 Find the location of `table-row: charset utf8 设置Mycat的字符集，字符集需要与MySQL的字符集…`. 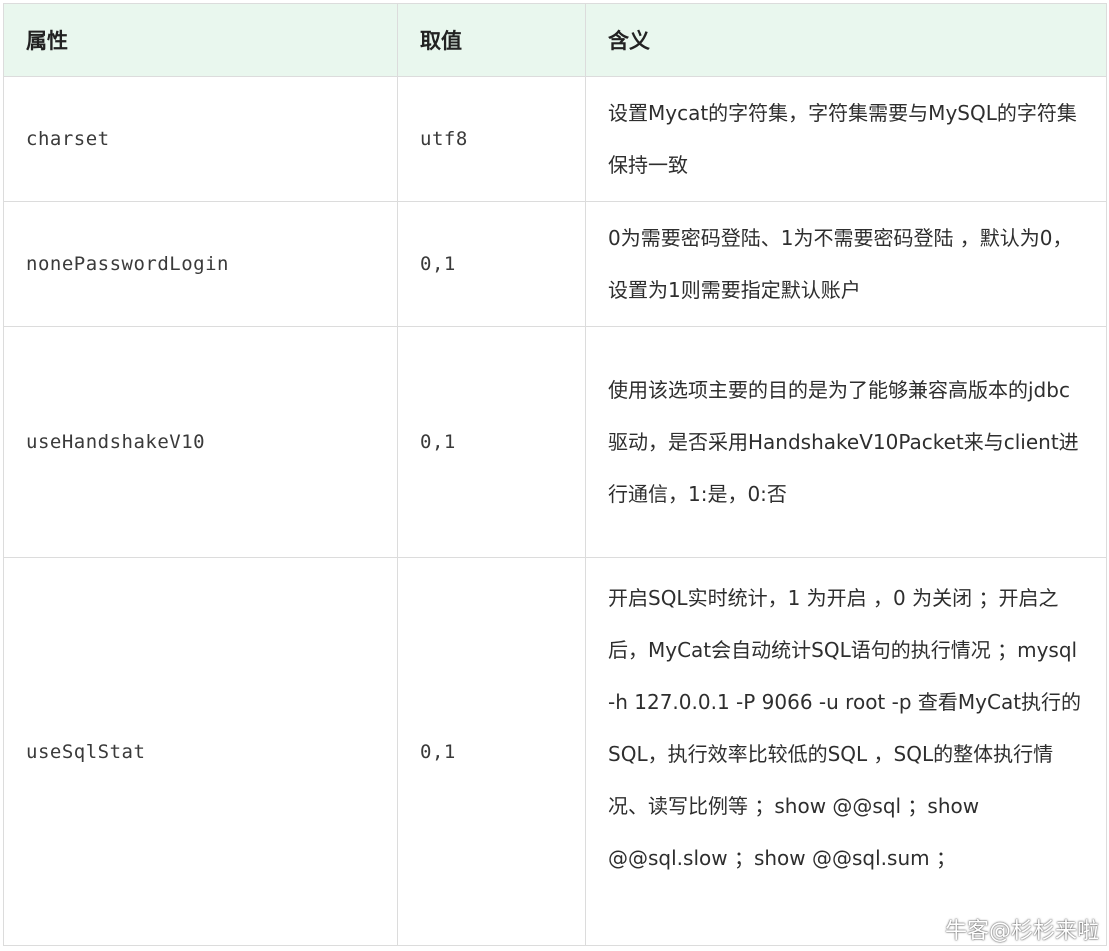

table-row: charset utf8 设置Mycat的字符集，字符集需要与MySQL的字符集… is located at coordinates (555, 139).